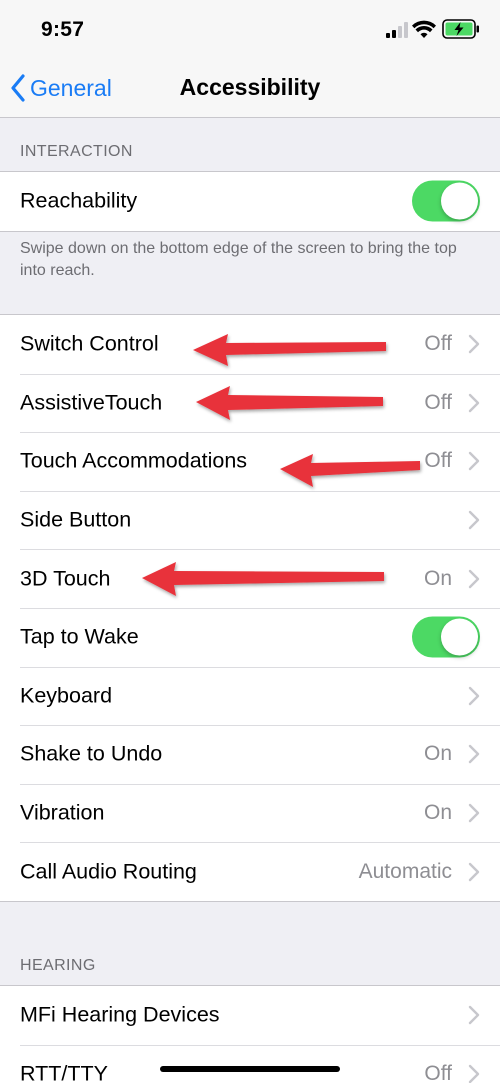 The width and height of the screenshot is (500, 1083). I want to click on row-value: Automatic, so click(405, 871).